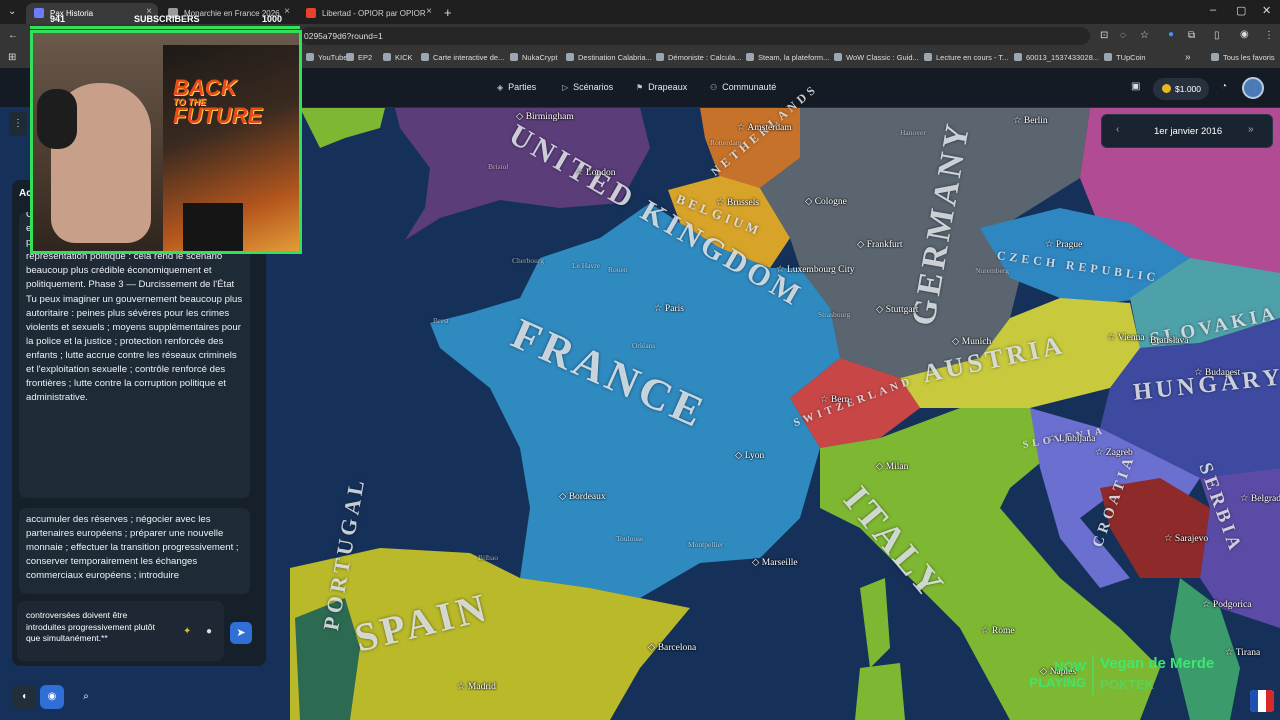  I want to click on city-bordeaux: ◇ Bordeaux, so click(582, 496).